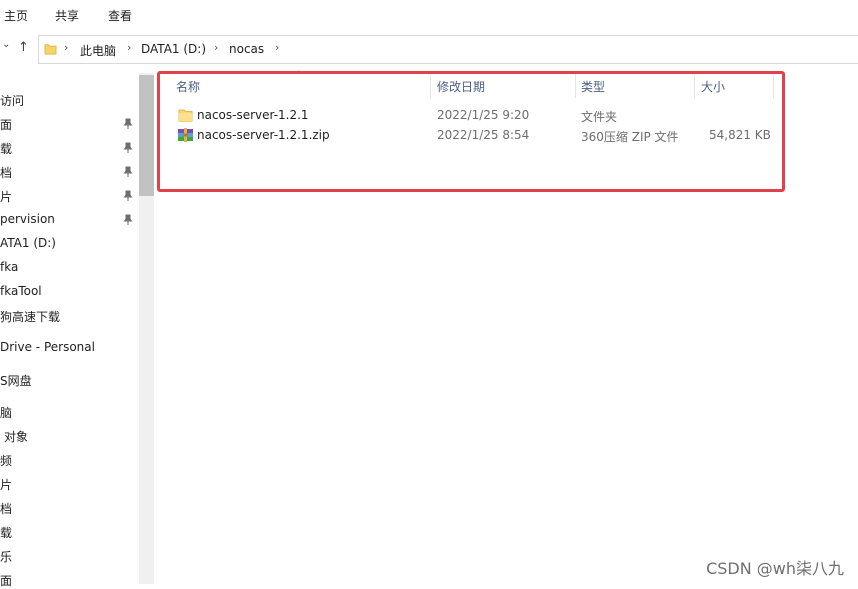  Describe the element at coordinates (775, 568) in the screenshot. I see `watermark: CSDN @wh柒八九` at that location.